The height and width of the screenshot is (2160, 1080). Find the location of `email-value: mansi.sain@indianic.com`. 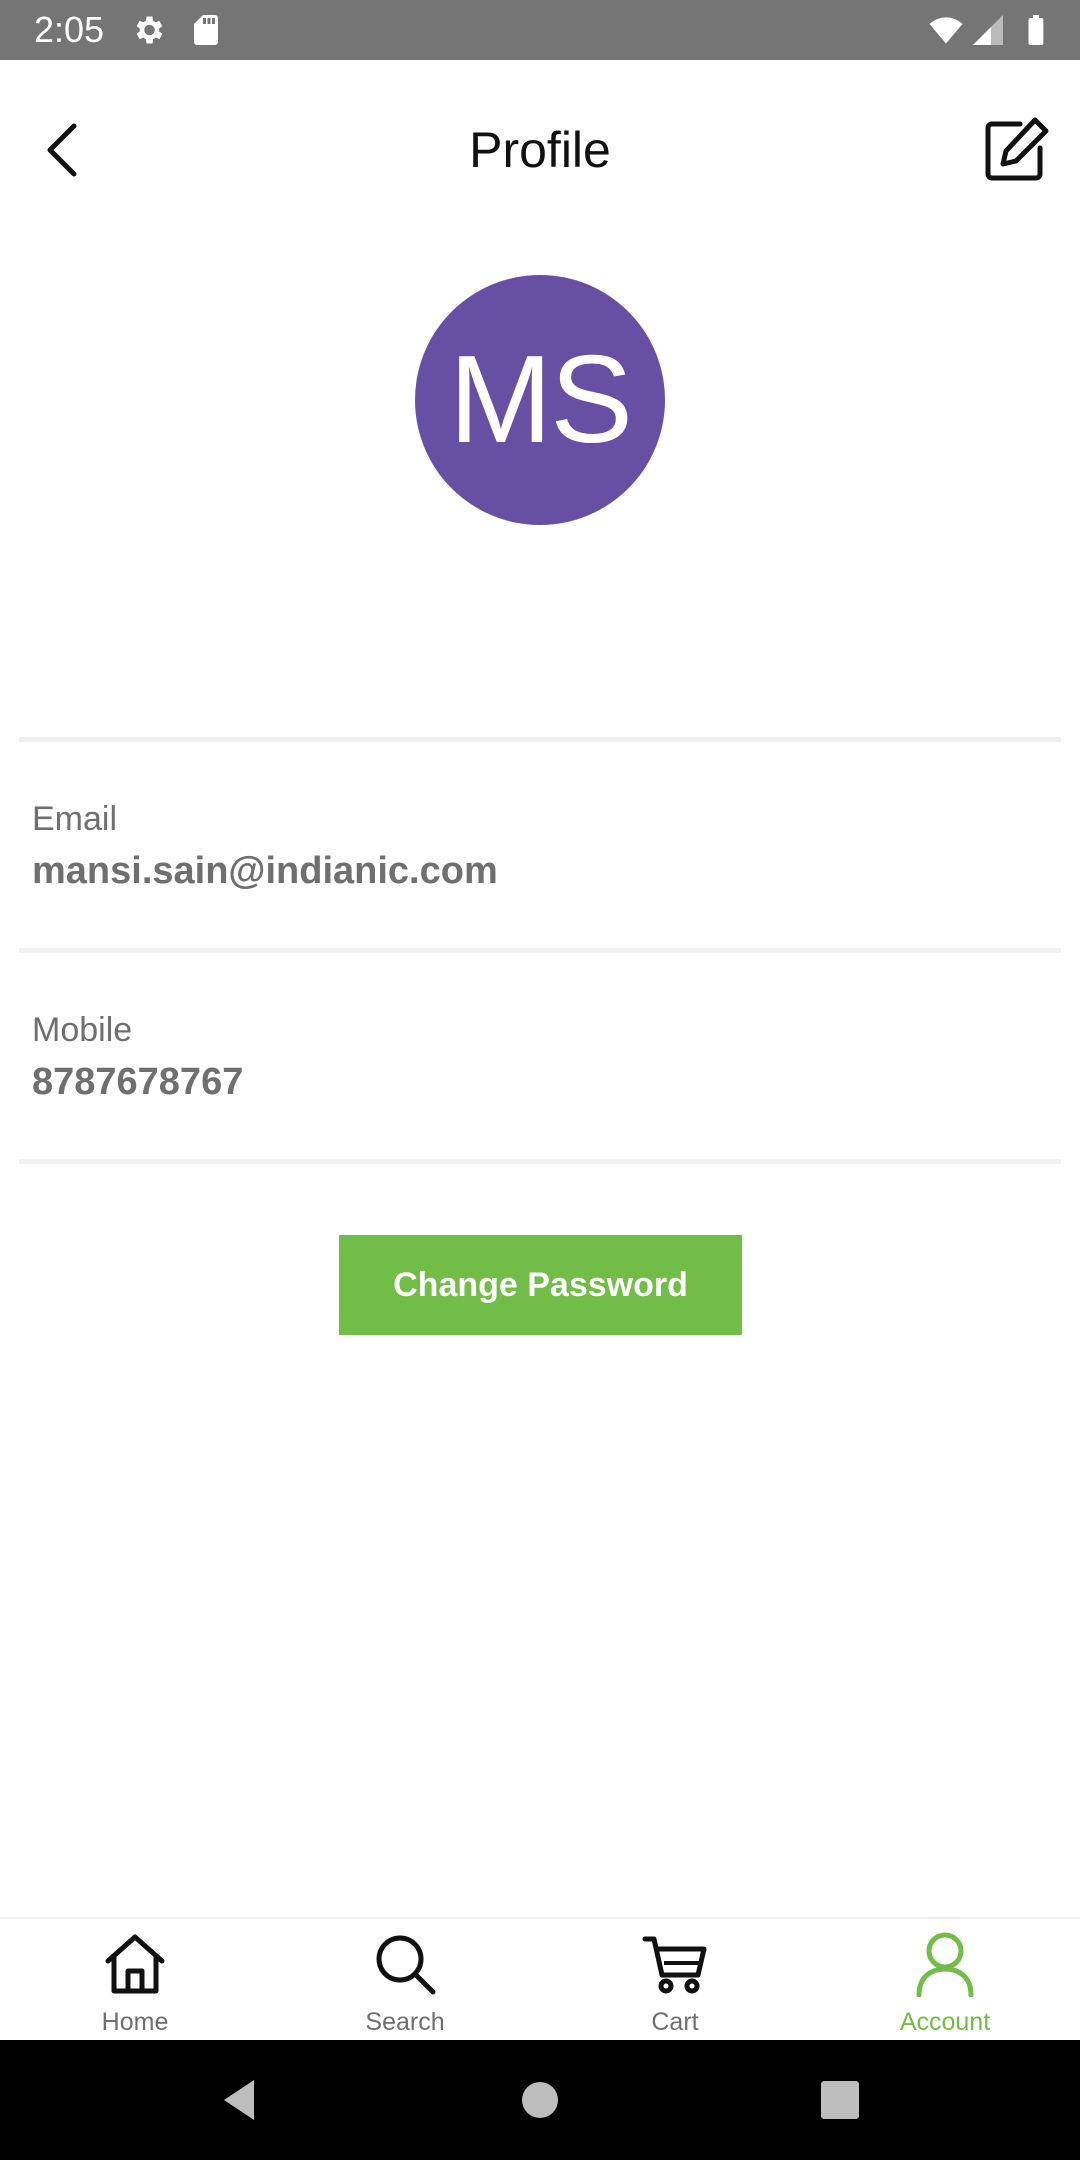

email-value: mansi.sain@indianic.com is located at coordinates (265, 871).